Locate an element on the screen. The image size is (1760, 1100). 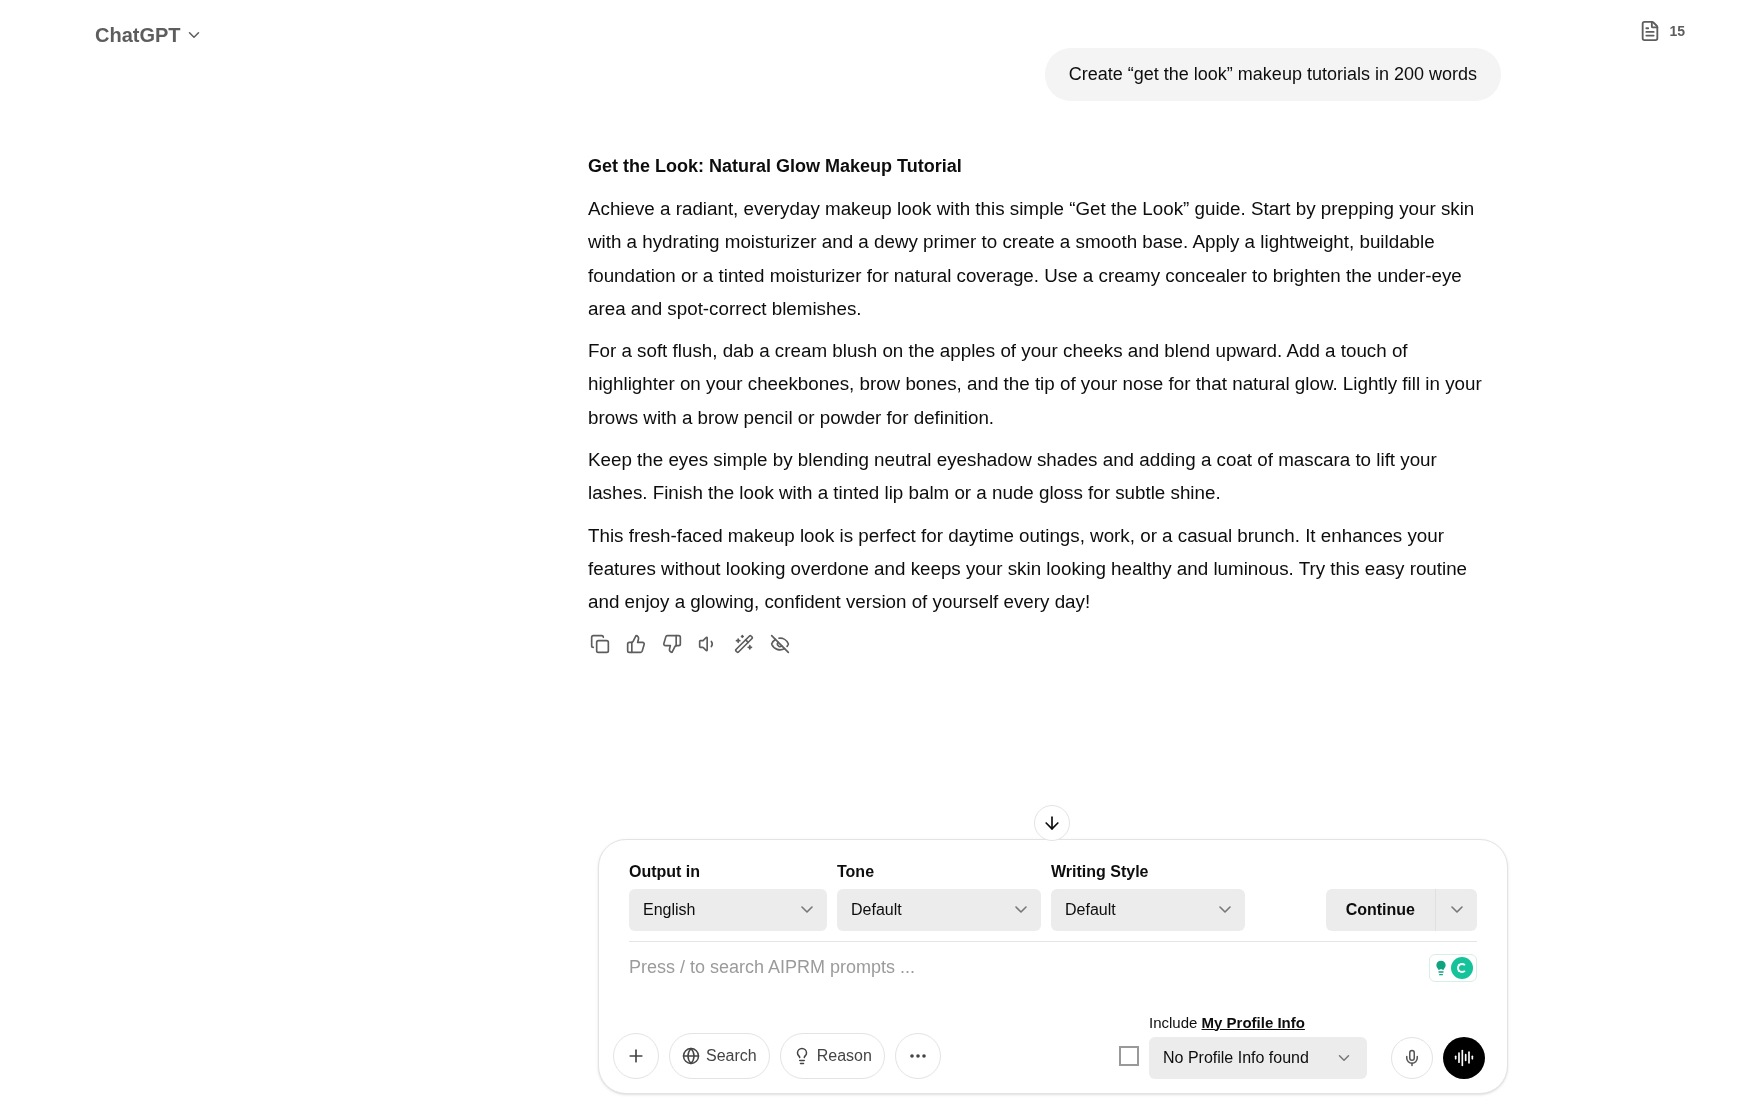
select-label: Writing Style is located at coordinates (1100, 871).